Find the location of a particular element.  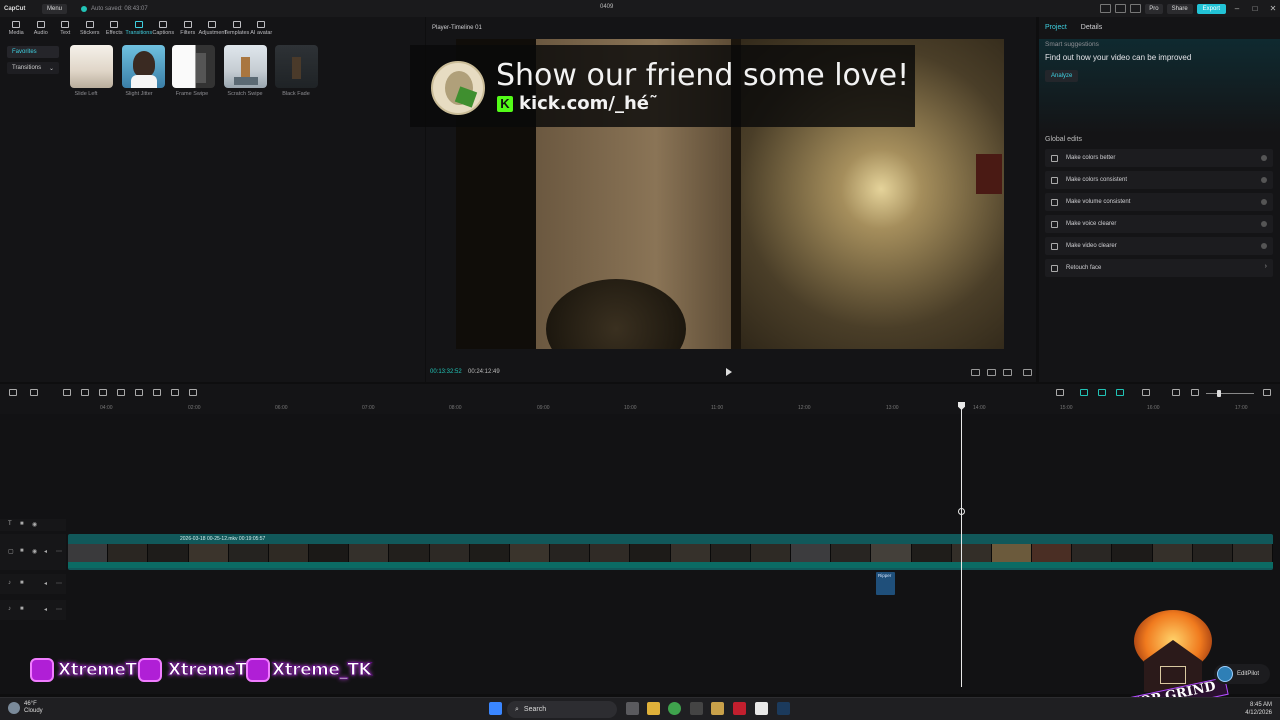

playhead is located at coordinates (961, 544).